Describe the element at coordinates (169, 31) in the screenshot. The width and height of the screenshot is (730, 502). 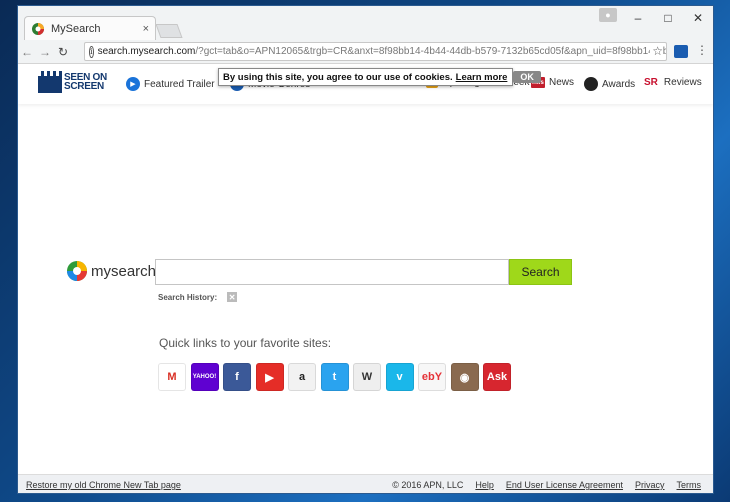
I see `new-tab-button` at that location.